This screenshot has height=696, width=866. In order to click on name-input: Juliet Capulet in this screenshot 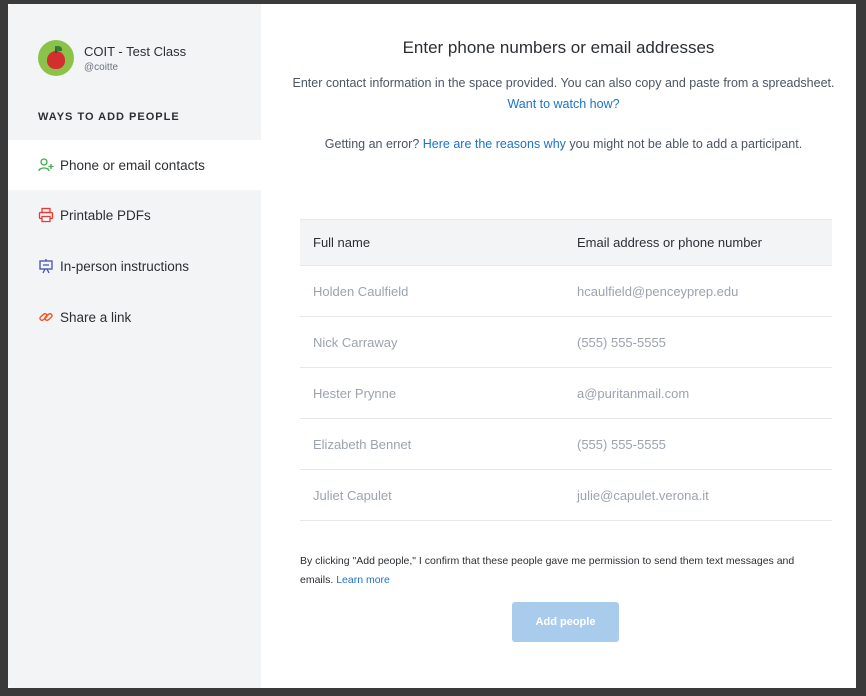, I will do `click(432, 495)`.